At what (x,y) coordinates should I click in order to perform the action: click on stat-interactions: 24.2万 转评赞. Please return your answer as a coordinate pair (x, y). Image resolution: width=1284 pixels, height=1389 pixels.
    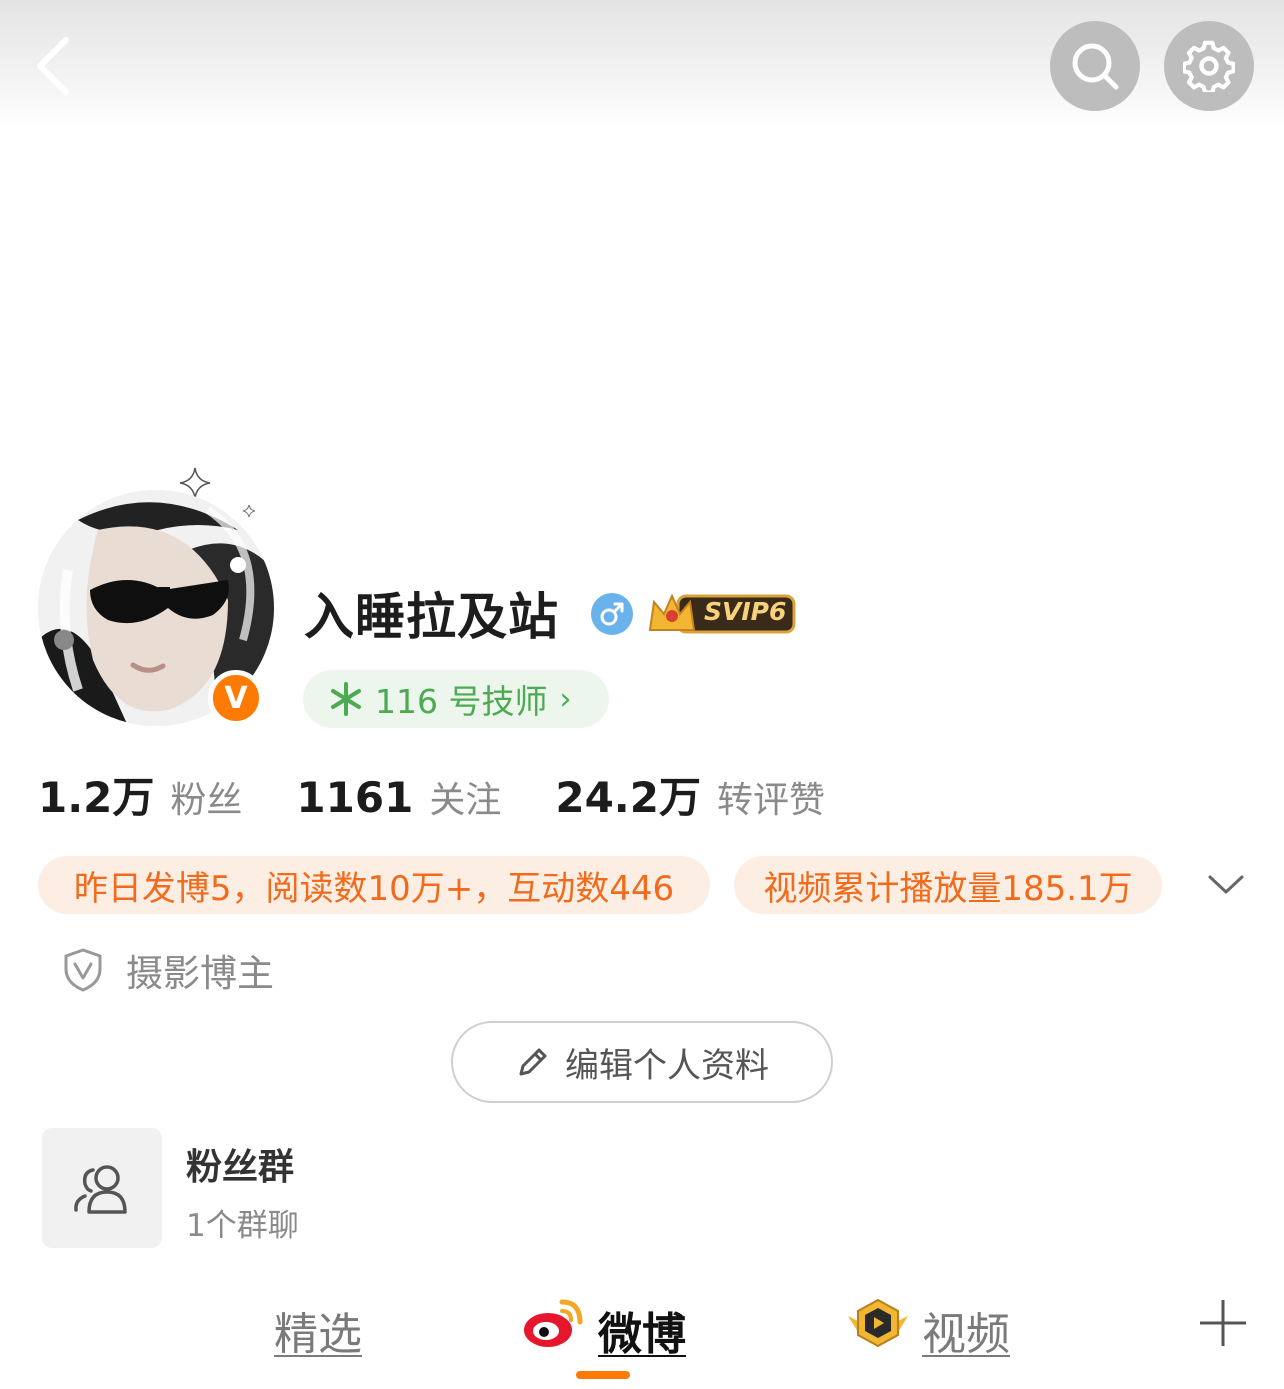
    Looking at the image, I should click on (690, 794).